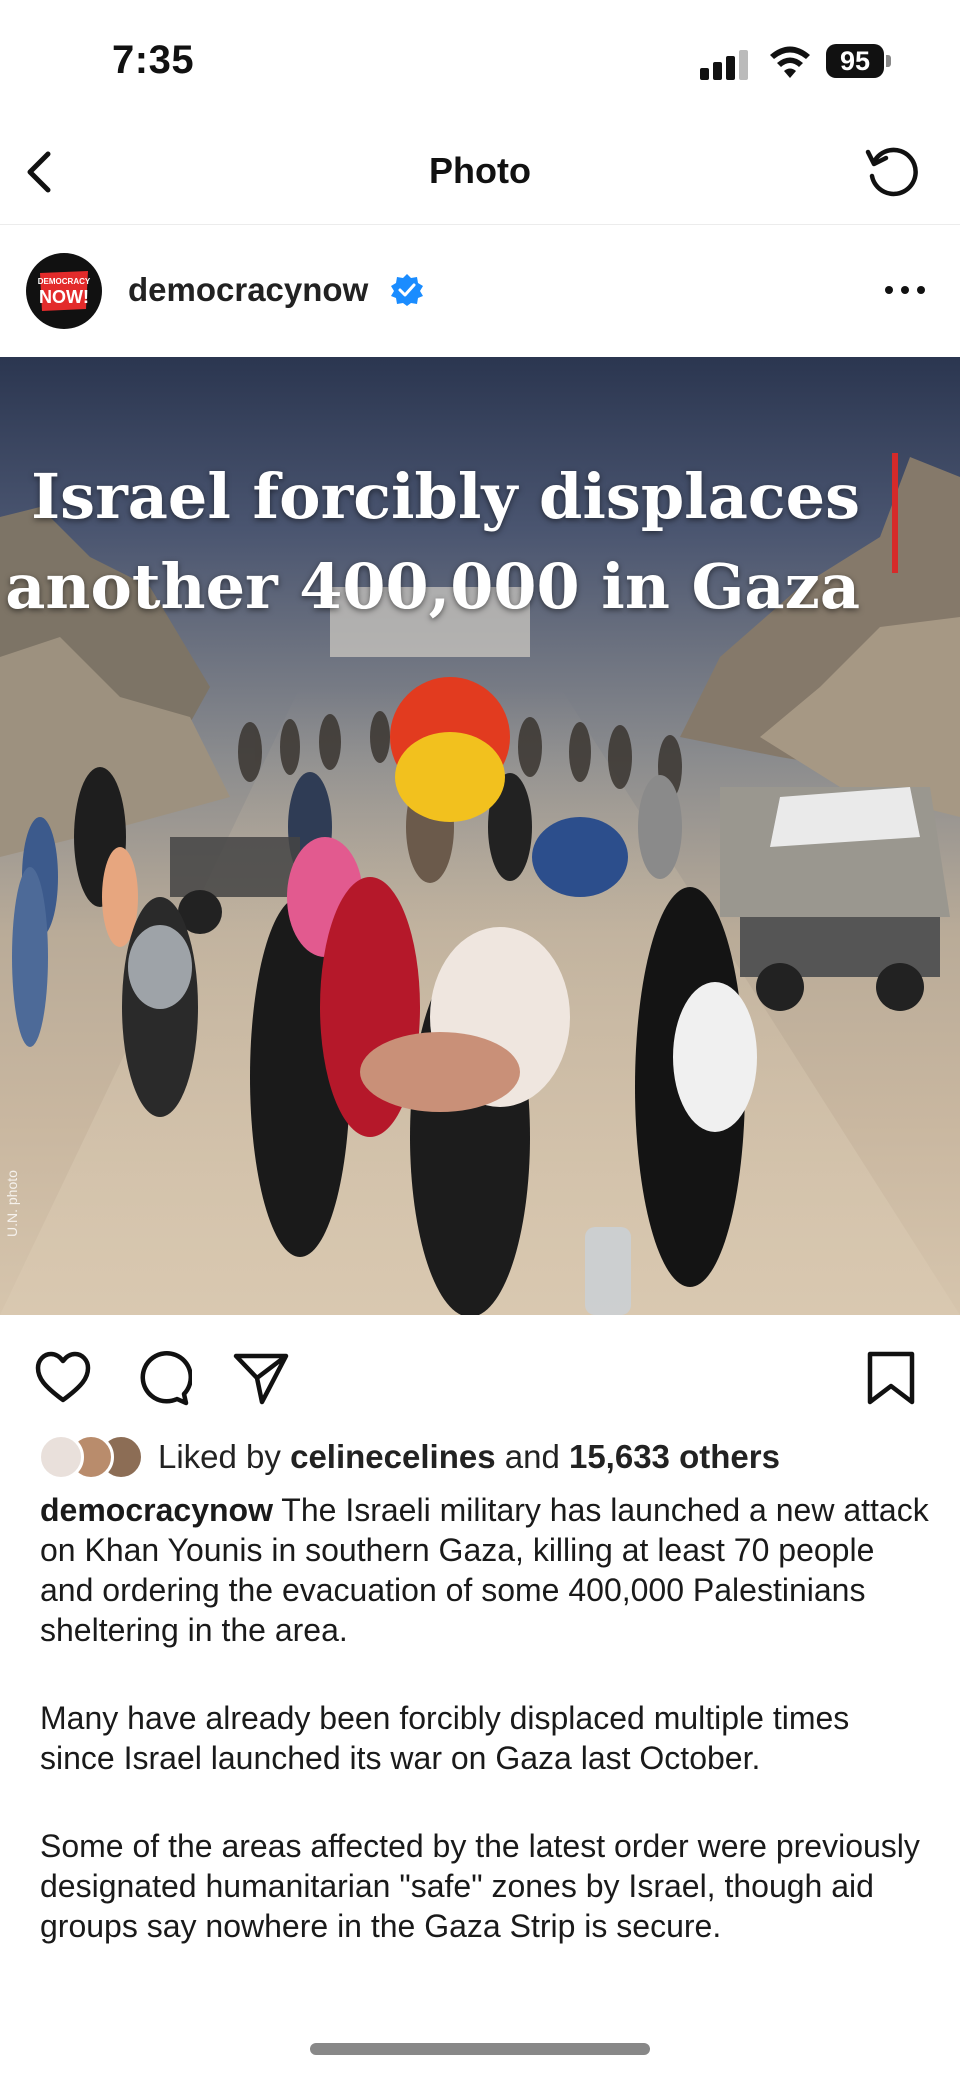 This screenshot has width=960, height=2077. What do you see at coordinates (156, 1510) in the screenshot?
I see `caption-username: democracynow` at bounding box center [156, 1510].